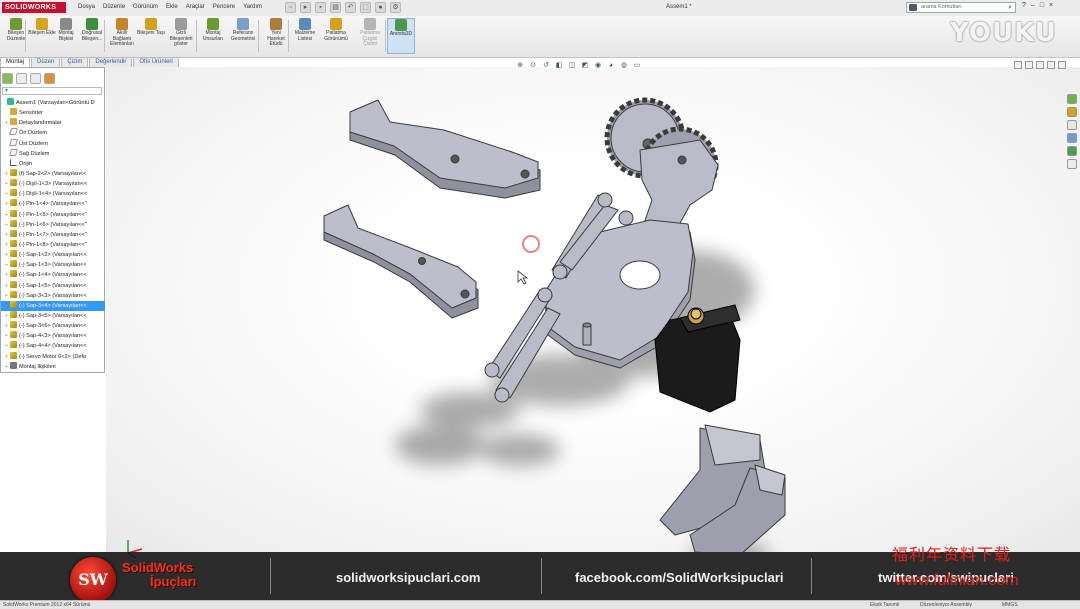 This screenshot has height=609, width=1080. What do you see at coordinates (53, 214) in the screenshot?
I see `tree-item: + (-) Pin-1<5> (Varsayılan<<"` at bounding box center [53, 214].